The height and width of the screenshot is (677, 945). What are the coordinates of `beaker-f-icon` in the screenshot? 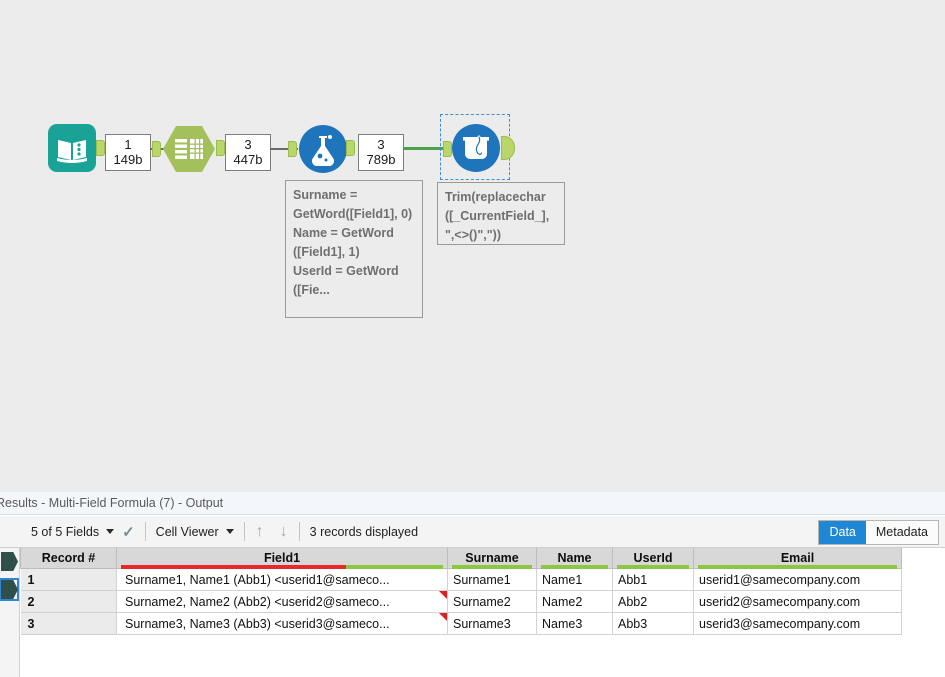 It's located at (476, 147).